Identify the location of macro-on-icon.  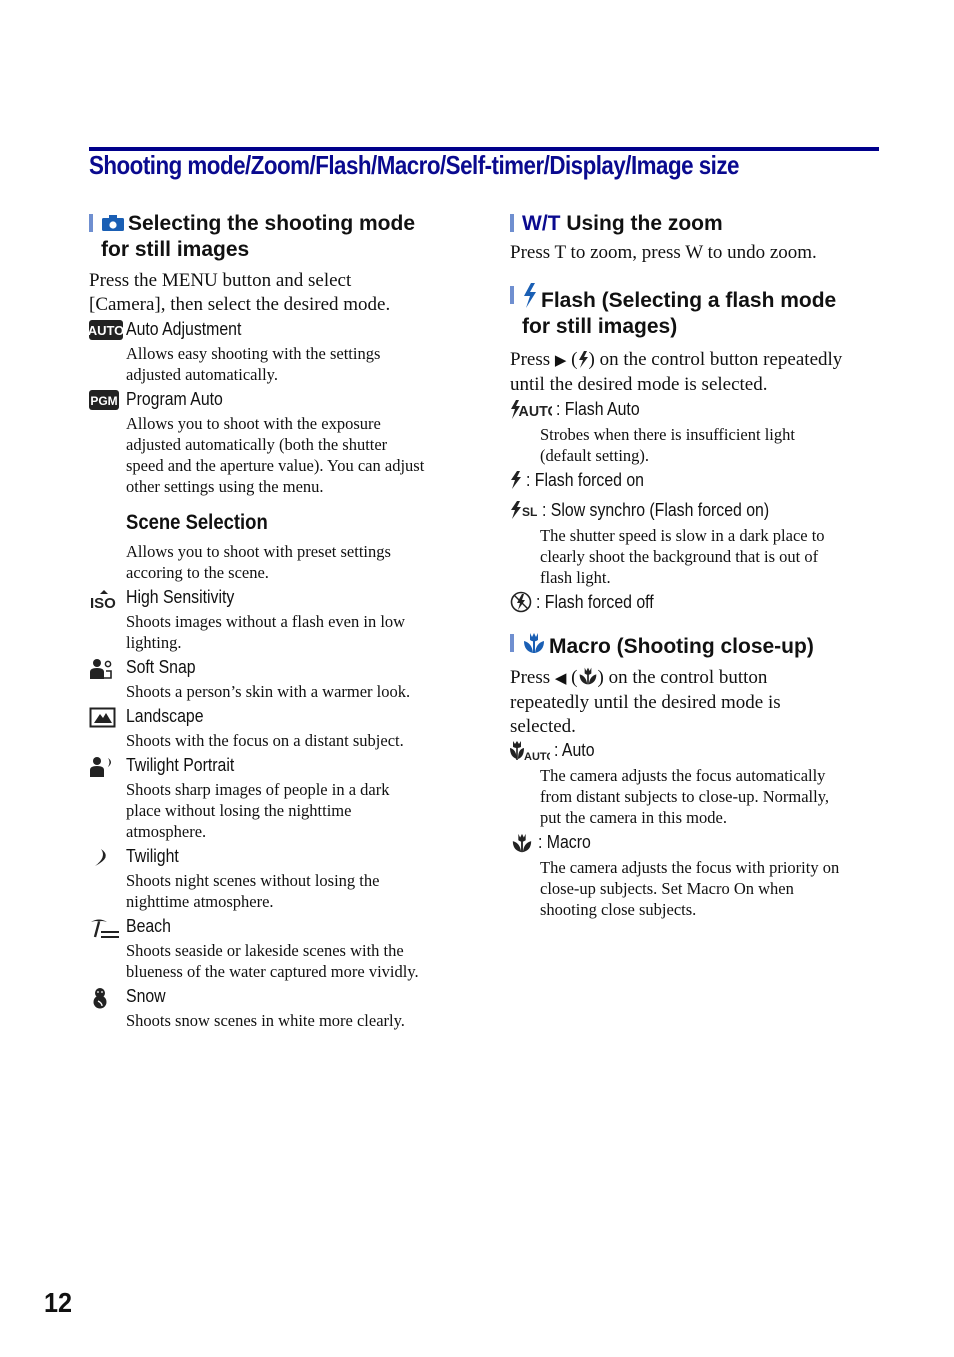
(522, 843).